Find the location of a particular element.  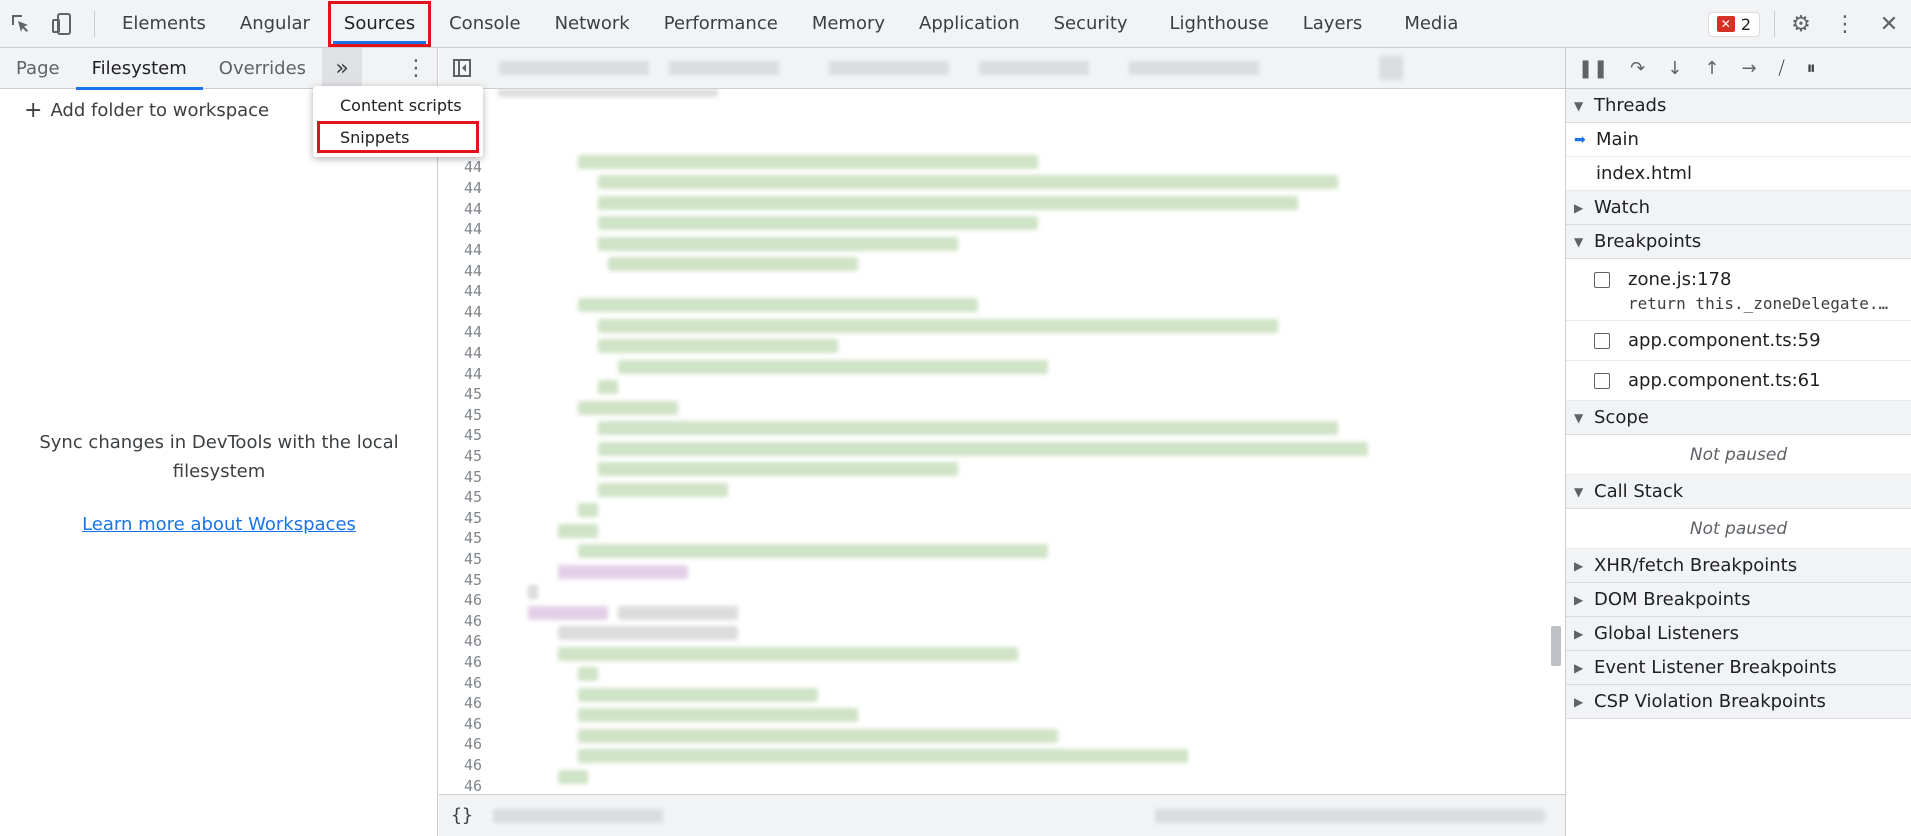

current-thread-arrow-icon: ➡ is located at coordinates (1580, 139).